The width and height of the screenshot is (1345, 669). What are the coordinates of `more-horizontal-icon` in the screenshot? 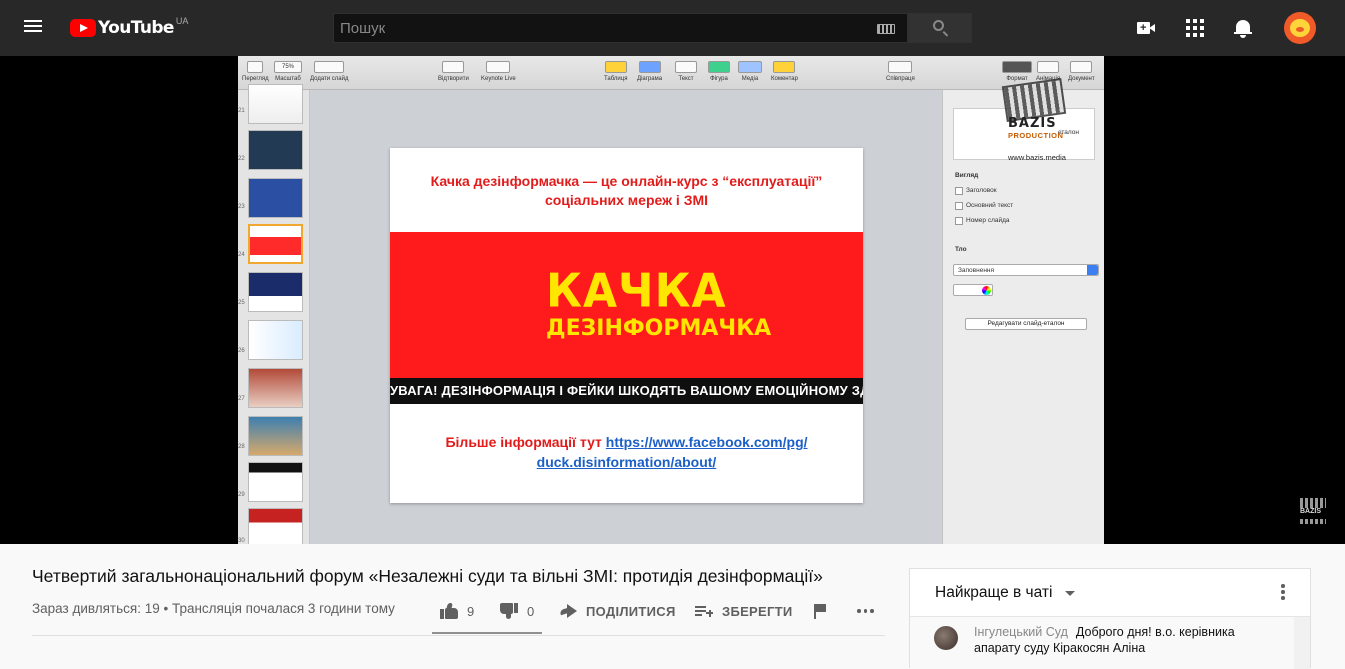 It's located at (865, 611).